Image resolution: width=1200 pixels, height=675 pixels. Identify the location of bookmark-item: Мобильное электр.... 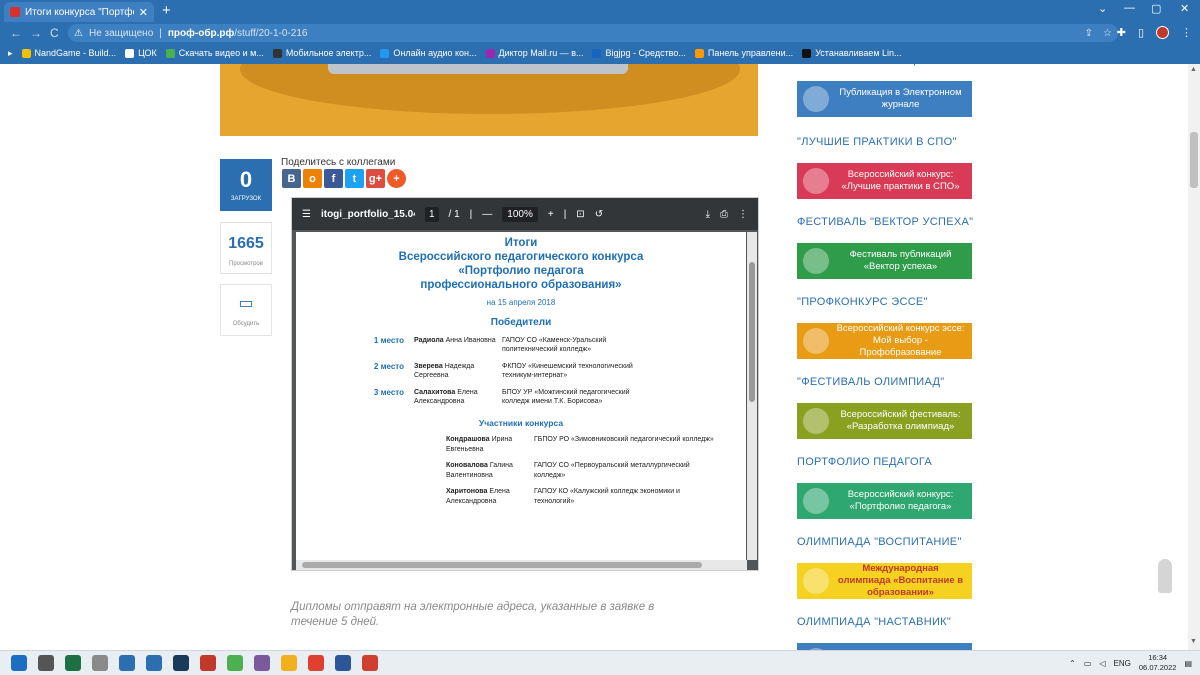
(321, 53).